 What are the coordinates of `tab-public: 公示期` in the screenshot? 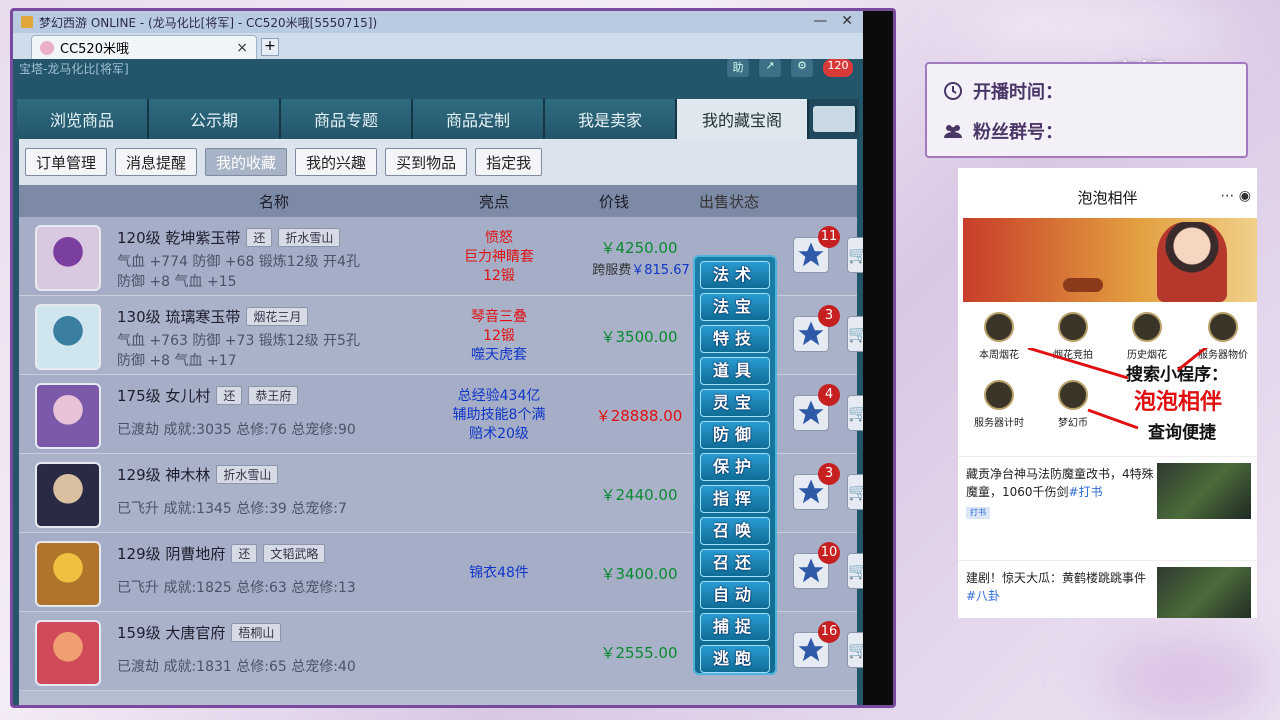 It's located at (215, 119).